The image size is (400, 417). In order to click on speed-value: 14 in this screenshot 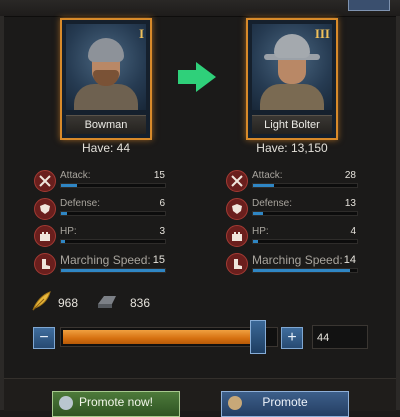, I will do `click(349, 260)`.